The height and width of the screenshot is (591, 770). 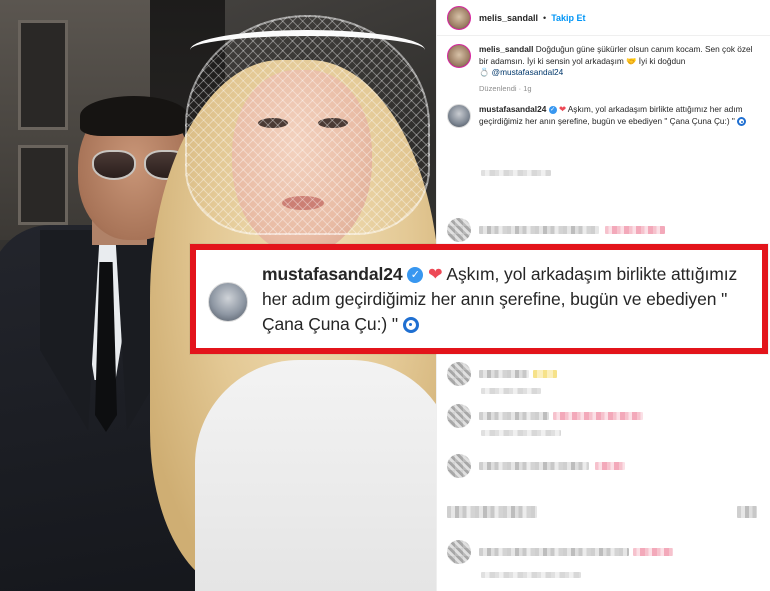 I want to click on follow-button: Takip Et, so click(x=568, y=18).